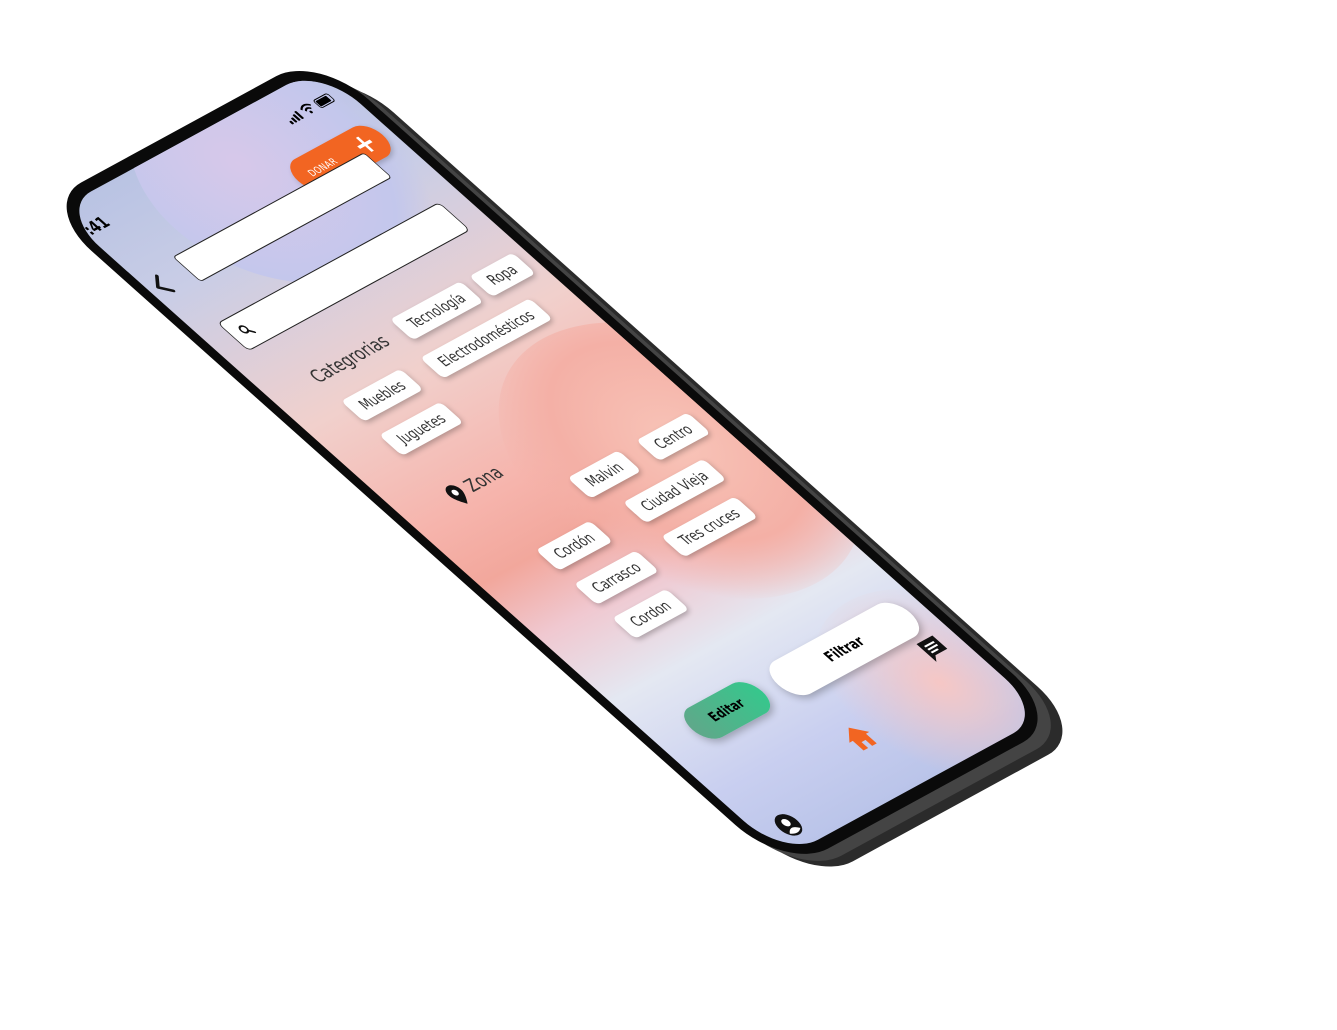  Describe the element at coordinates (421, 428) in the screenshot. I see `category-chip-juguetes: Juguetes` at that location.